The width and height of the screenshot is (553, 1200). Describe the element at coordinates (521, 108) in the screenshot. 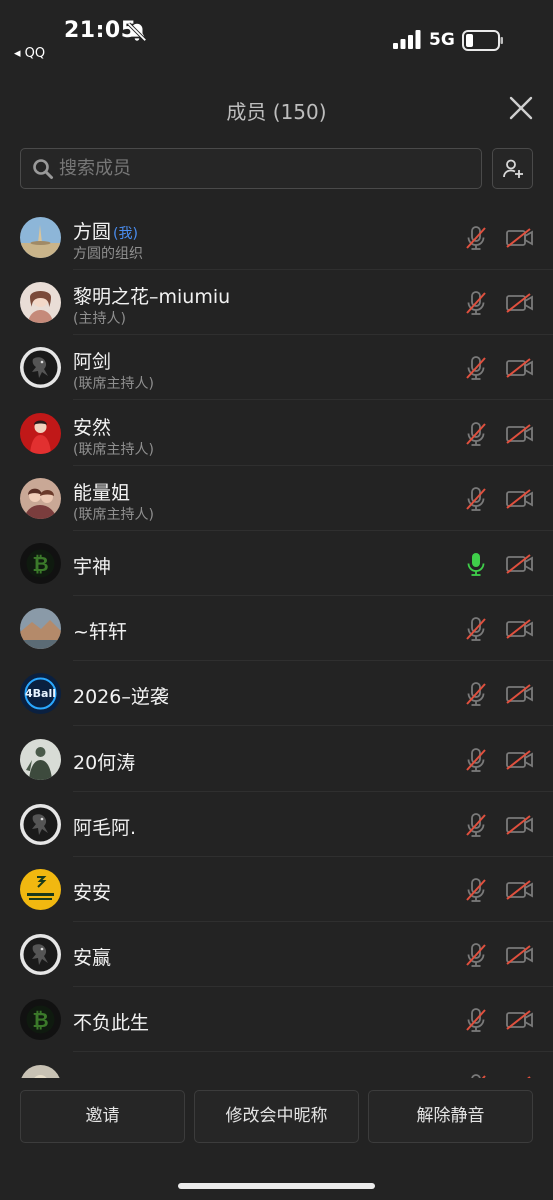

I see `close-icon` at that location.